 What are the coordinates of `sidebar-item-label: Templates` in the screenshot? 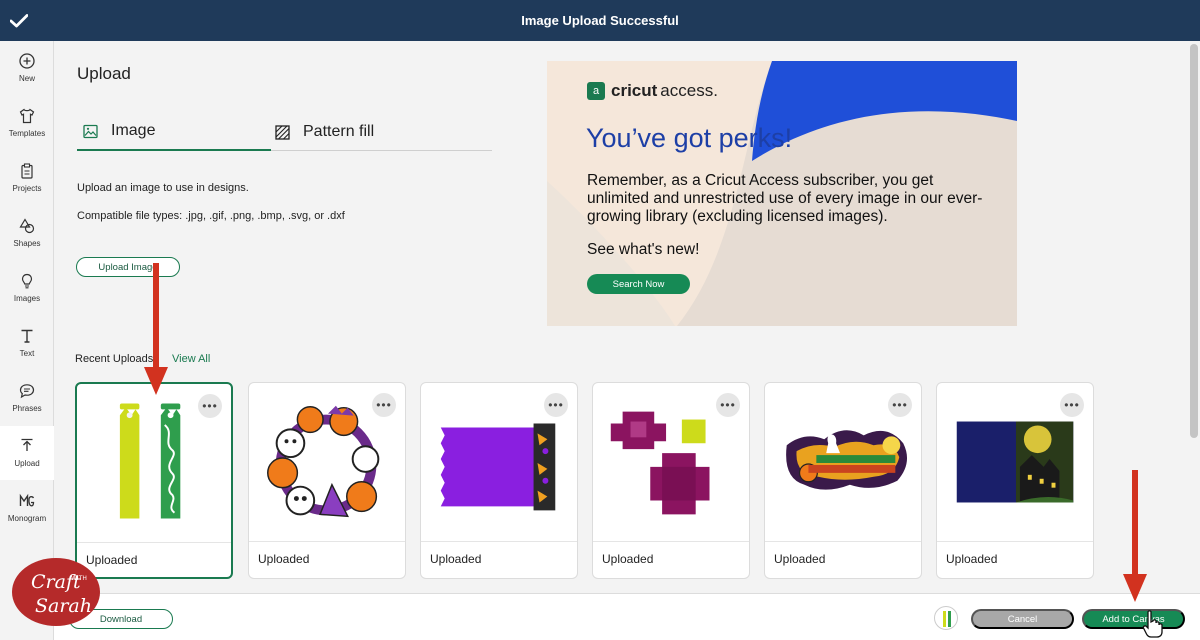 It's located at (27, 133).